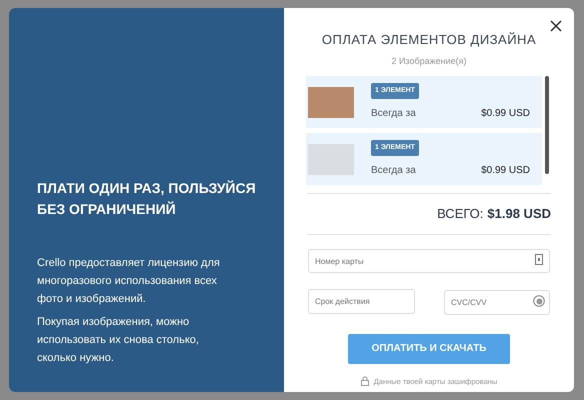 This screenshot has width=584, height=400. I want to click on total-value: $1.98 USD, so click(519, 214).